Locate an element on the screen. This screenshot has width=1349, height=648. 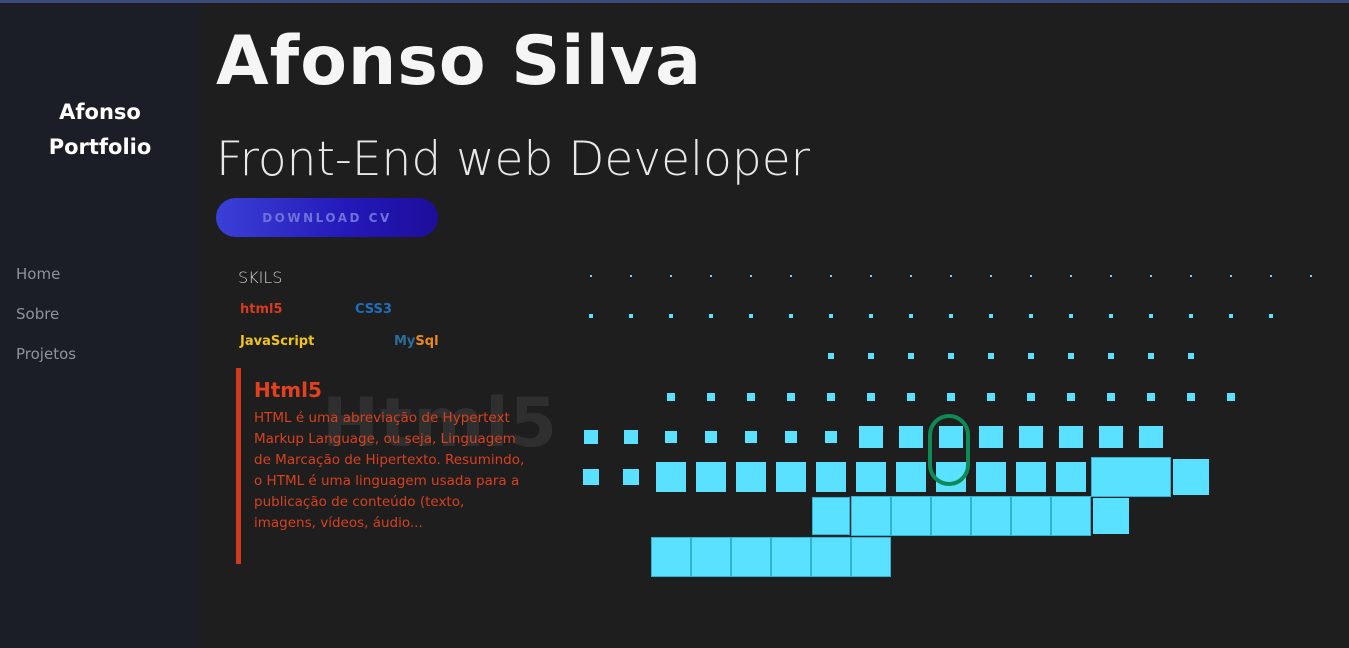
download-cv-button: DOWNLOAD CV is located at coordinates (327, 217).